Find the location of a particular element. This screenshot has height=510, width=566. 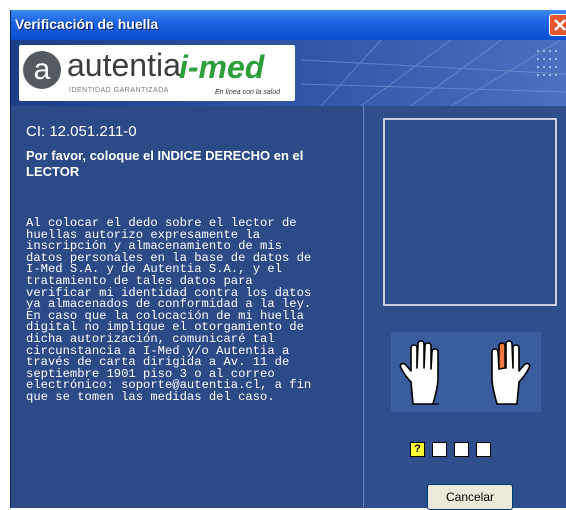

banner-decoration is located at coordinates (433, 73).